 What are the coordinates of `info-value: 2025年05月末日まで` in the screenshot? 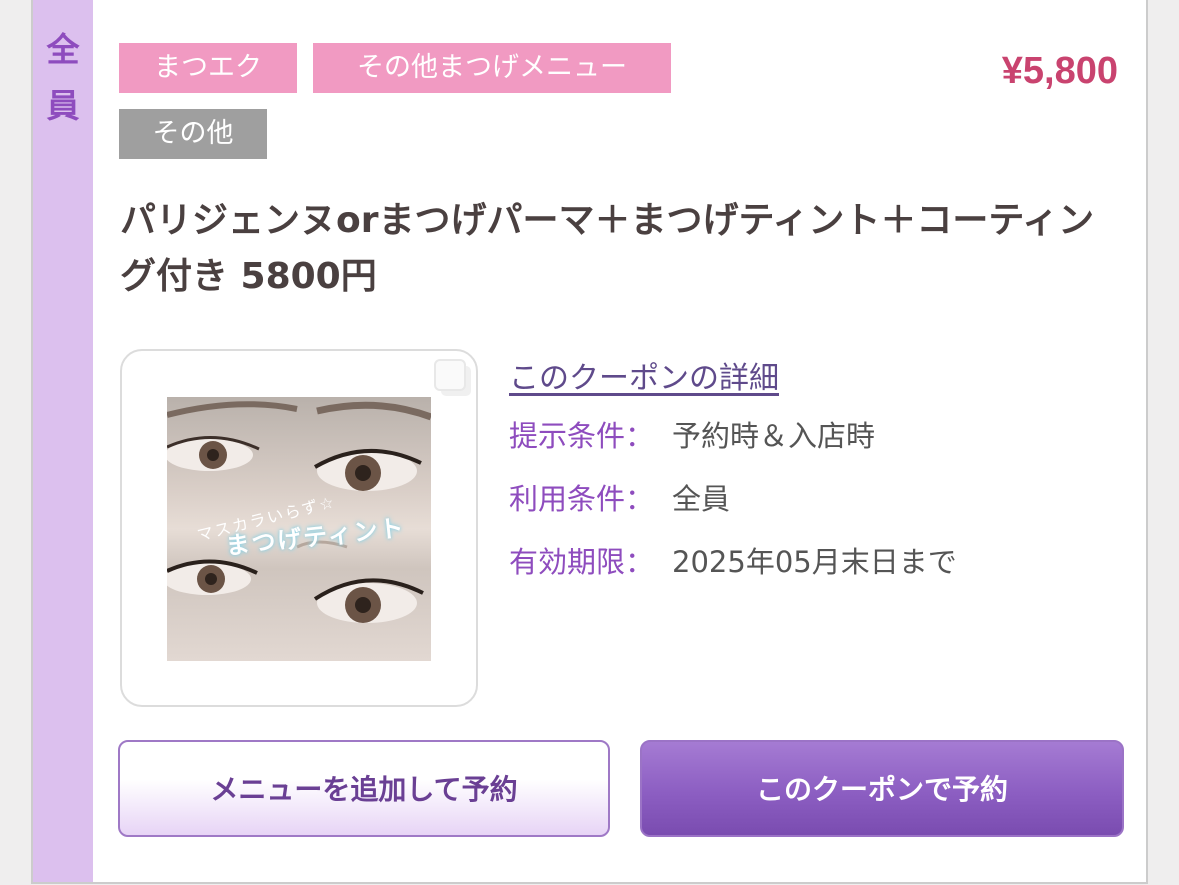 It's located at (814, 562).